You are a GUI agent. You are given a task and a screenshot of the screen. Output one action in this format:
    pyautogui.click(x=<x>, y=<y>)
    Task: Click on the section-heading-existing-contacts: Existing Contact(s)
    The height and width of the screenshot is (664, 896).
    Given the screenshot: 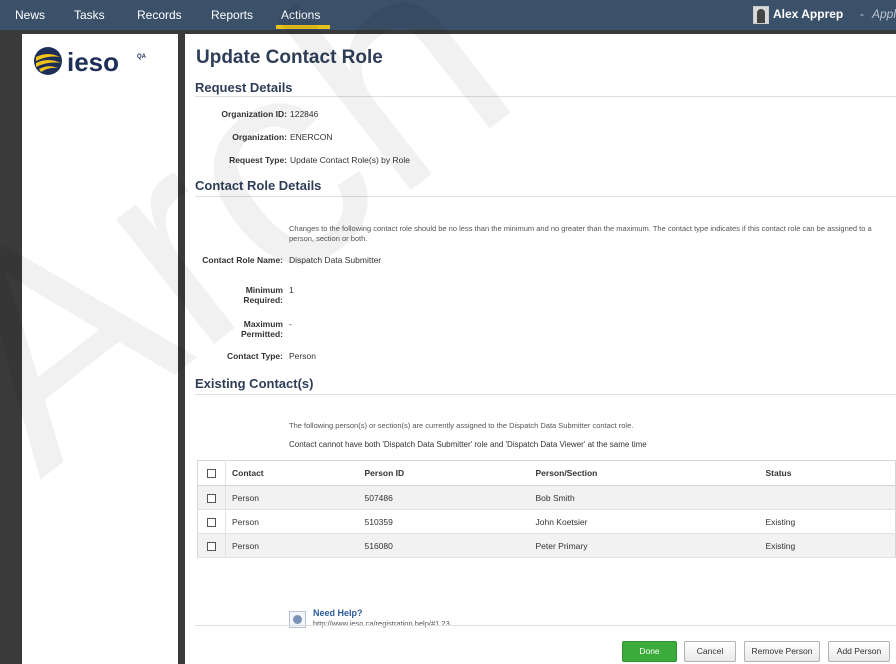 What is the action you would take?
    pyautogui.click(x=254, y=383)
    